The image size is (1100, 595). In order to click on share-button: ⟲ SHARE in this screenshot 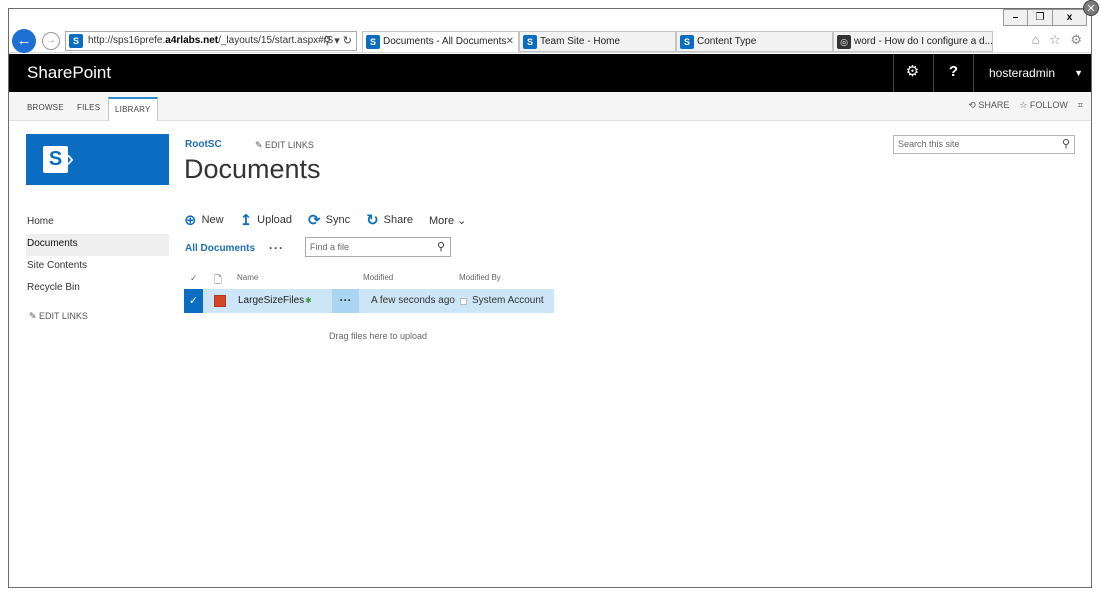, I will do `click(988, 105)`.